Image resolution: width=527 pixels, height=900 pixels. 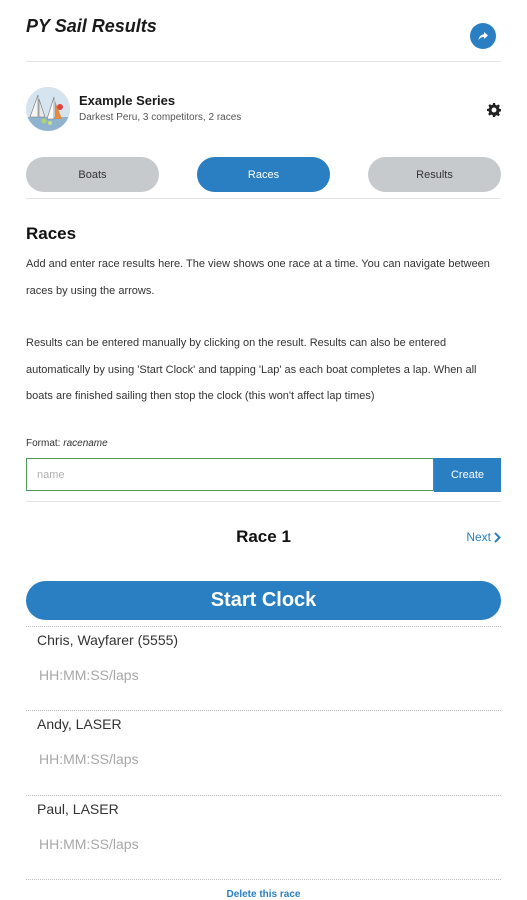 What do you see at coordinates (497, 537) in the screenshot?
I see `chevron-right-icon` at bounding box center [497, 537].